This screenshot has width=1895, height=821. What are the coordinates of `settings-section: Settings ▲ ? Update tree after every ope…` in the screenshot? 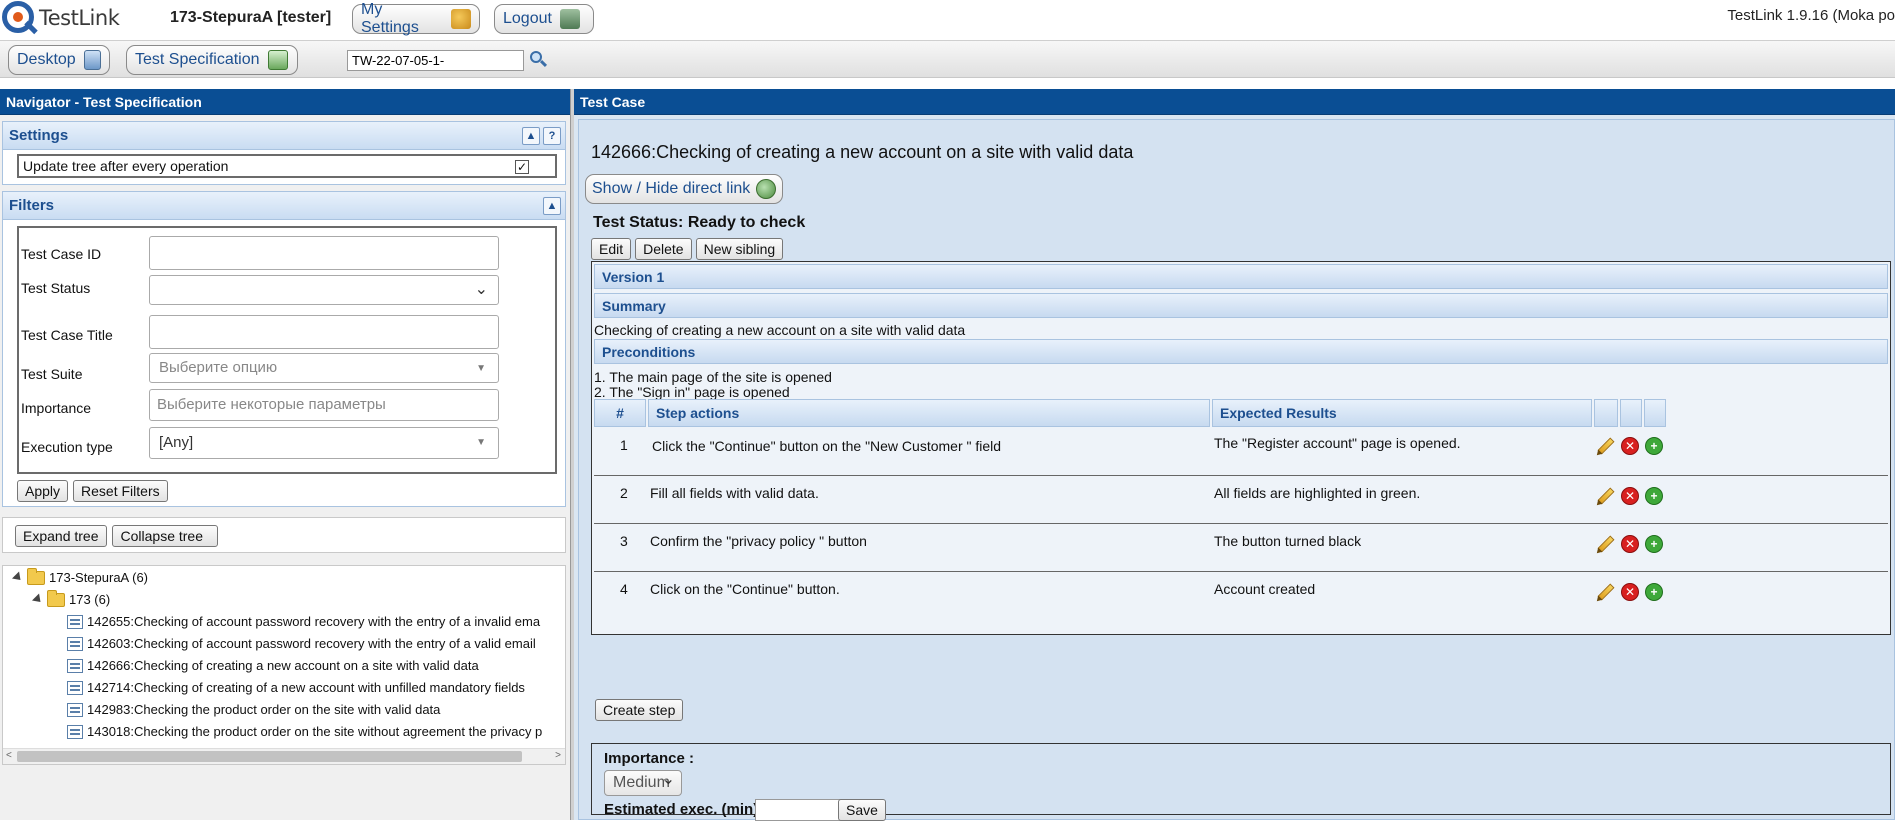 It's located at (284, 153).